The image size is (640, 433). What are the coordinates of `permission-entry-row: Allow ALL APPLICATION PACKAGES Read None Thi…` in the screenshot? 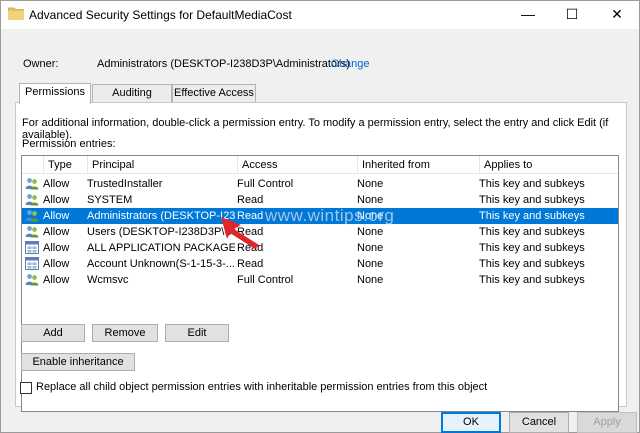 It's located at (320, 248).